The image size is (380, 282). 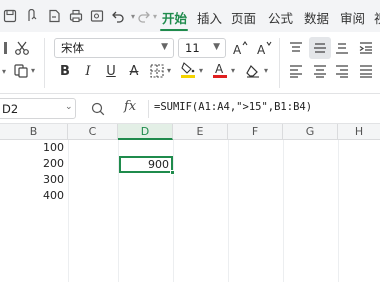 What do you see at coordinates (98, 109) in the screenshot?
I see `zoom-icon` at bounding box center [98, 109].